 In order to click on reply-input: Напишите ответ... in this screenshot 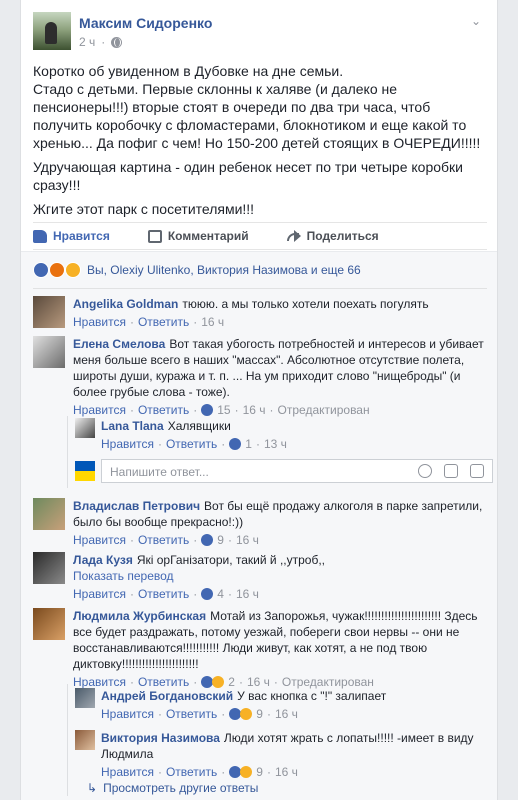, I will do `click(297, 471)`.